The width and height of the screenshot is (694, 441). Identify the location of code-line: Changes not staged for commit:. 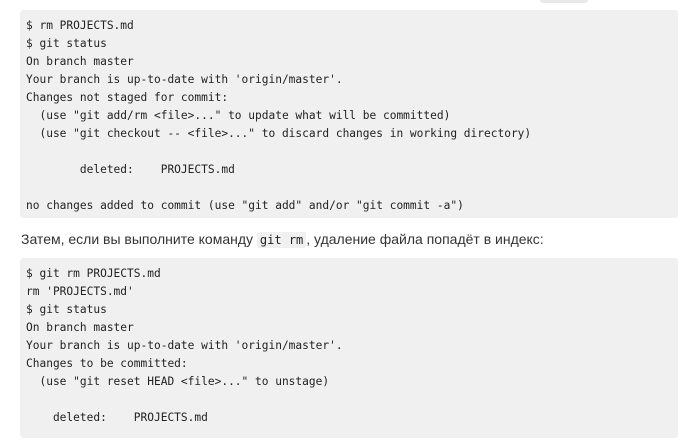
(127, 97).